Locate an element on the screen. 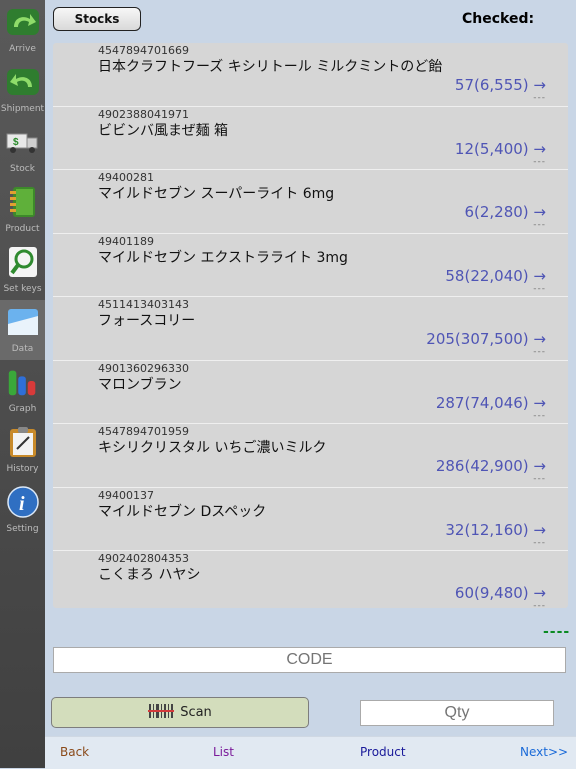 The height and width of the screenshot is (769, 576). bar-graph-icon is located at coordinates (23, 382).